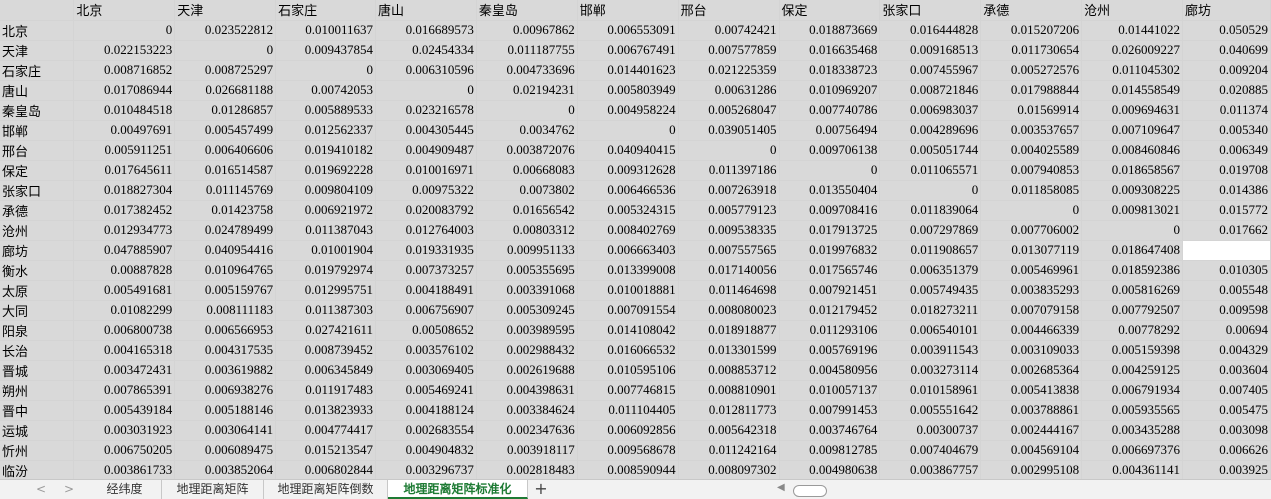  Describe the element at coordinates (1226, 130) in the screenshot. I see `data-cell: 0.005340` at that location.